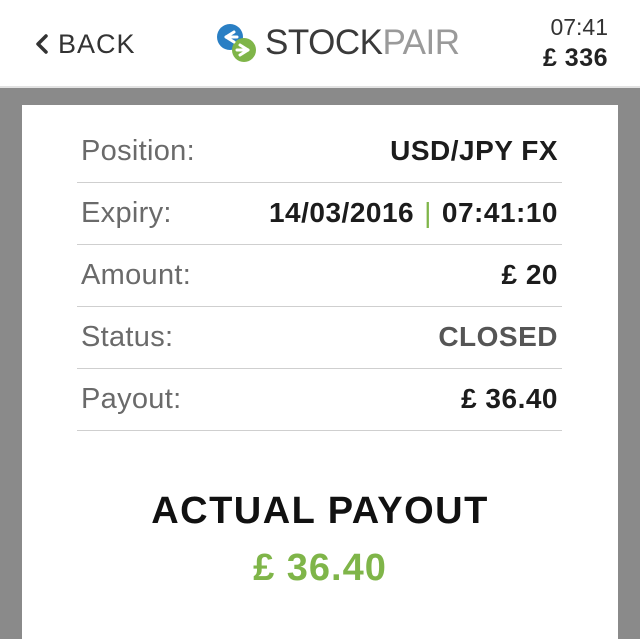 This screenshot has height=639, width=640. What do you see at coordinates (236, 43) in the screenshot?
I see `stockpair-logo-icon` at bounding box center [236, 43].